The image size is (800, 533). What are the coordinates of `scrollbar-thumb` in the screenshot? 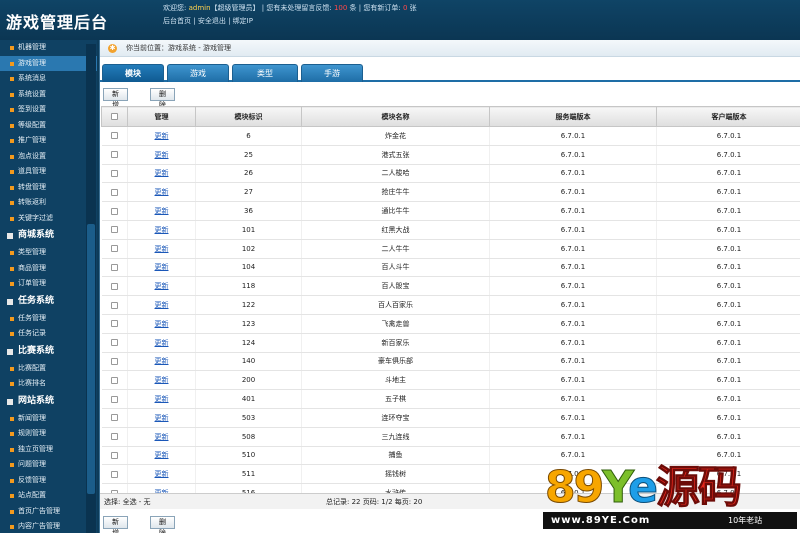 It's located at (91, 359).